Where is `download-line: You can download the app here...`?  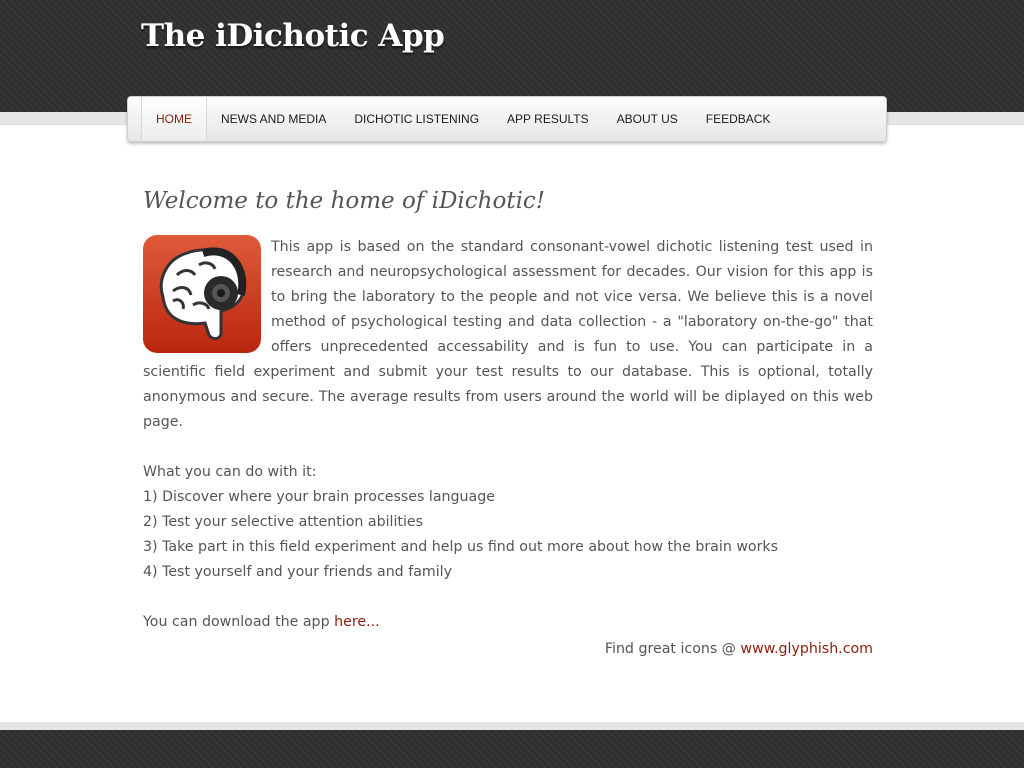
download-line: You can download the app here... is located at coordinates (508, 622).